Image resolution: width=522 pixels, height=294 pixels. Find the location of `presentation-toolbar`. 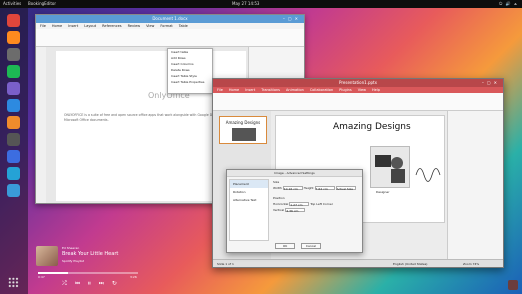

presentation-toolbar is located at coordinates (358, 102).